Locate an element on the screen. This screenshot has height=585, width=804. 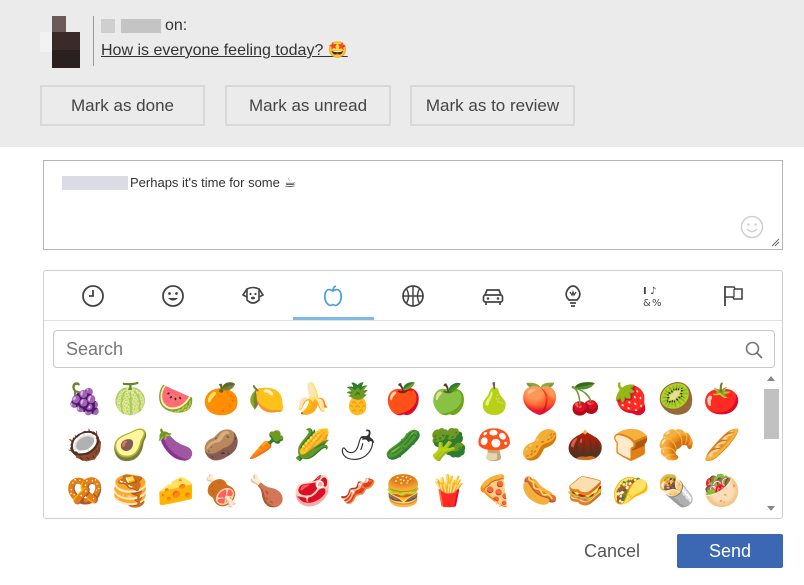
basketball-icon is located at coordinates (413, 296).